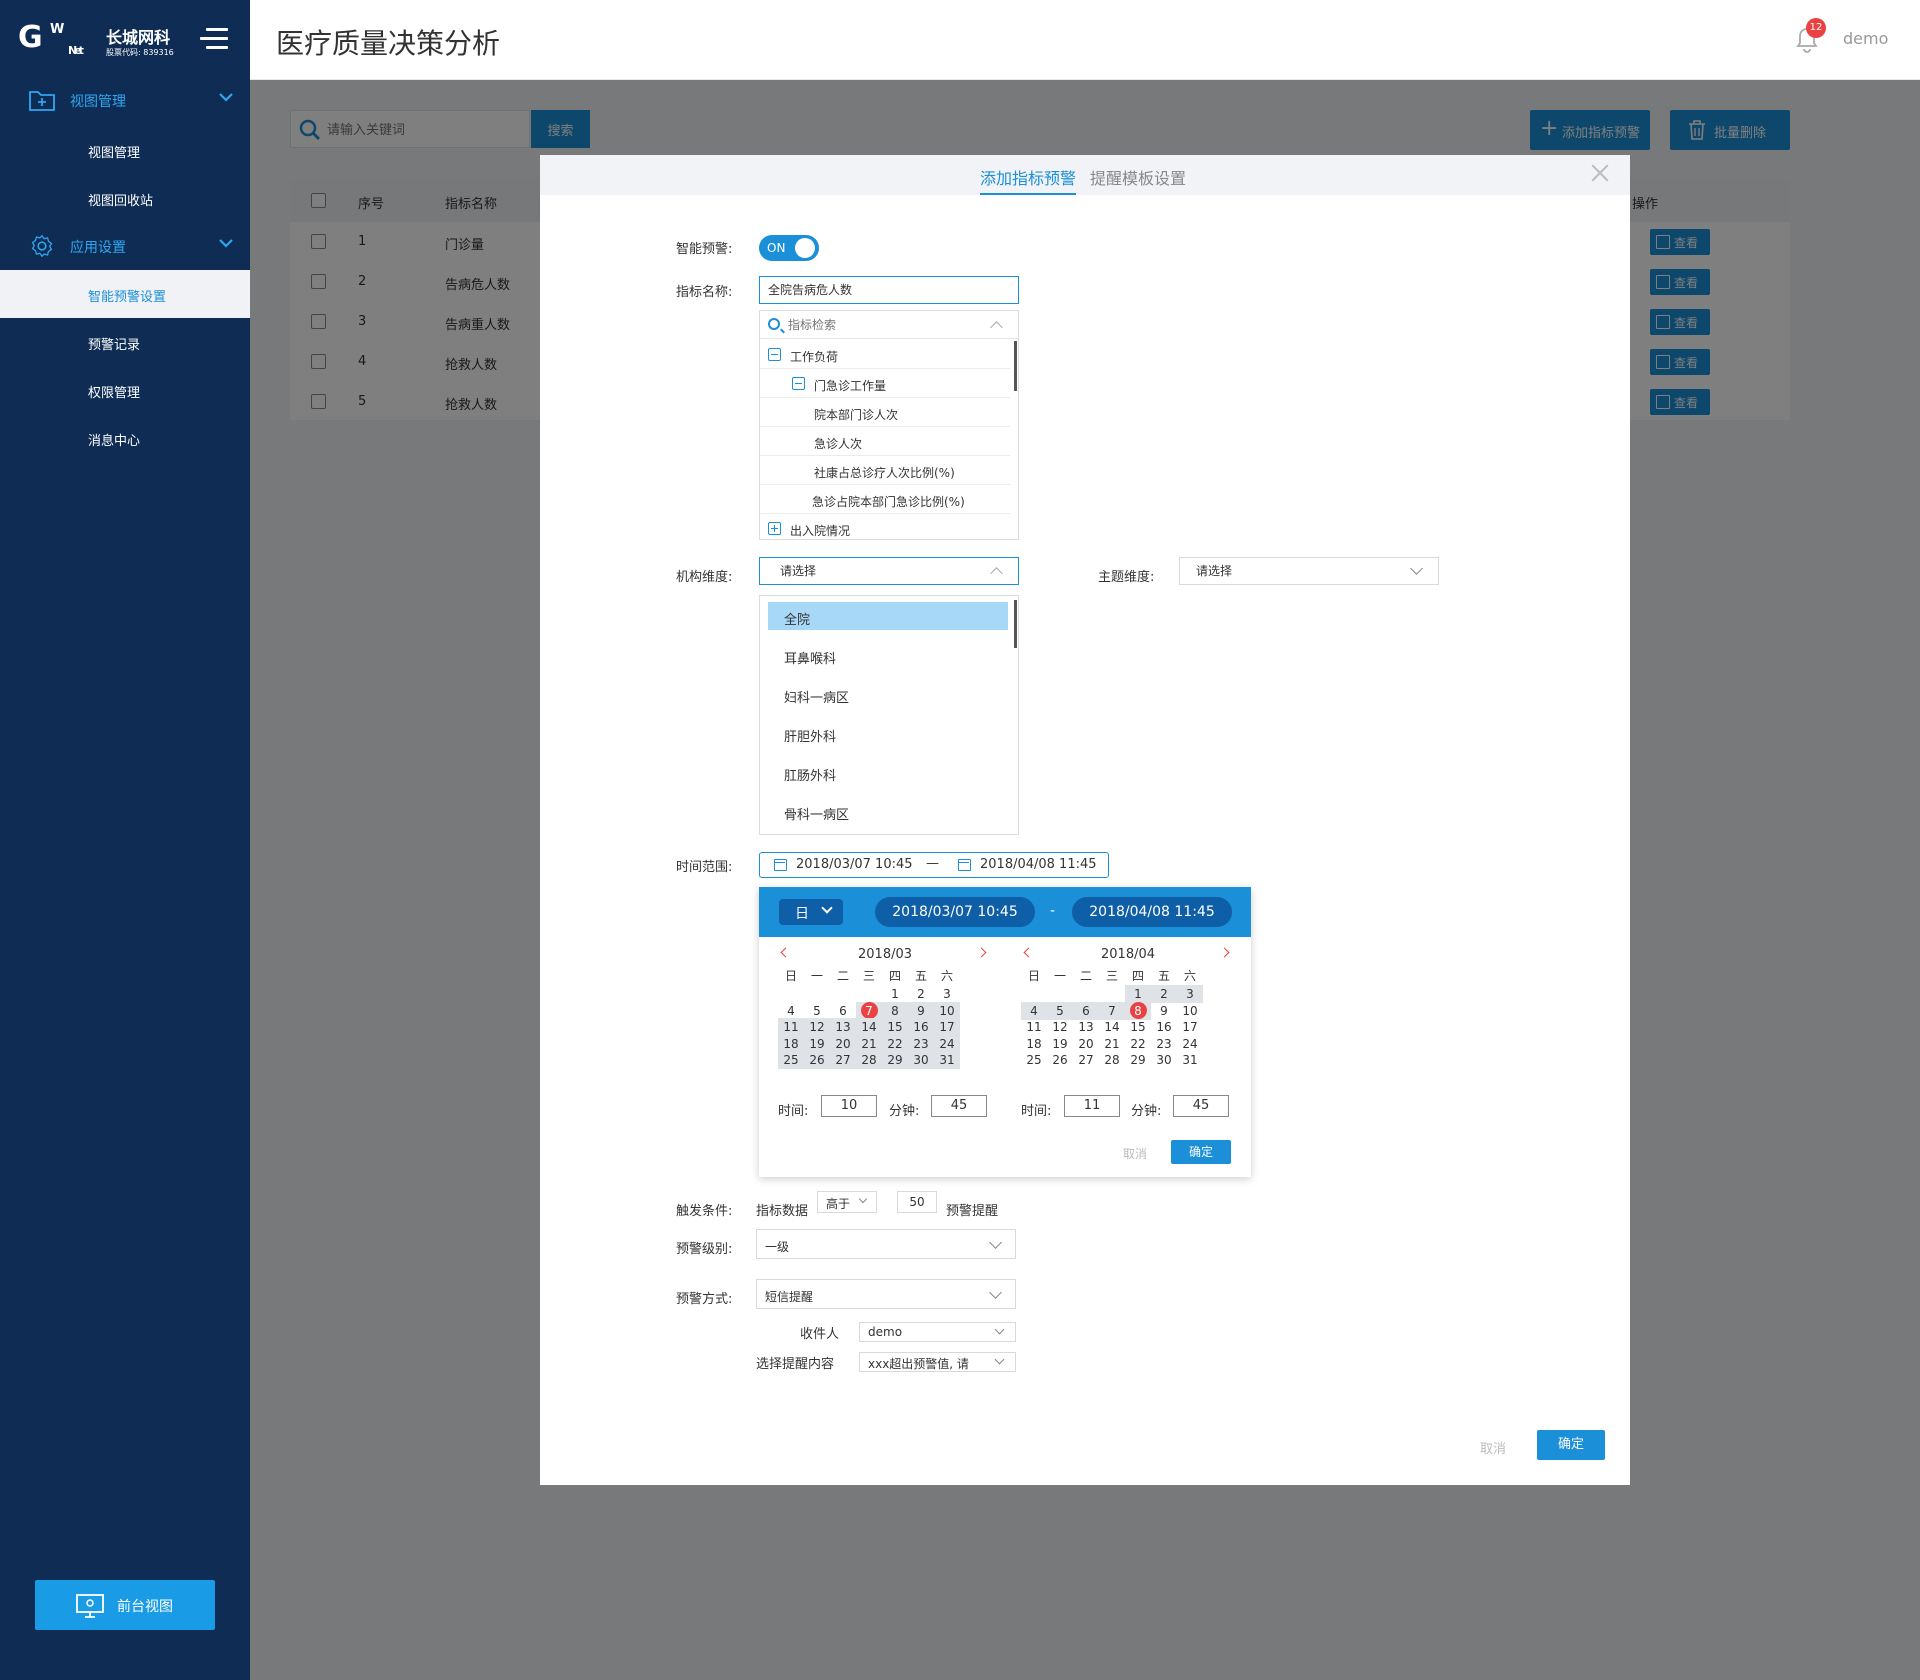 The image size is (1920, 1680). What do you see at coordinates (1086, 1060) in the screenshot?
I see `calendar-day: 27` at bounding box center [1086, 1060].